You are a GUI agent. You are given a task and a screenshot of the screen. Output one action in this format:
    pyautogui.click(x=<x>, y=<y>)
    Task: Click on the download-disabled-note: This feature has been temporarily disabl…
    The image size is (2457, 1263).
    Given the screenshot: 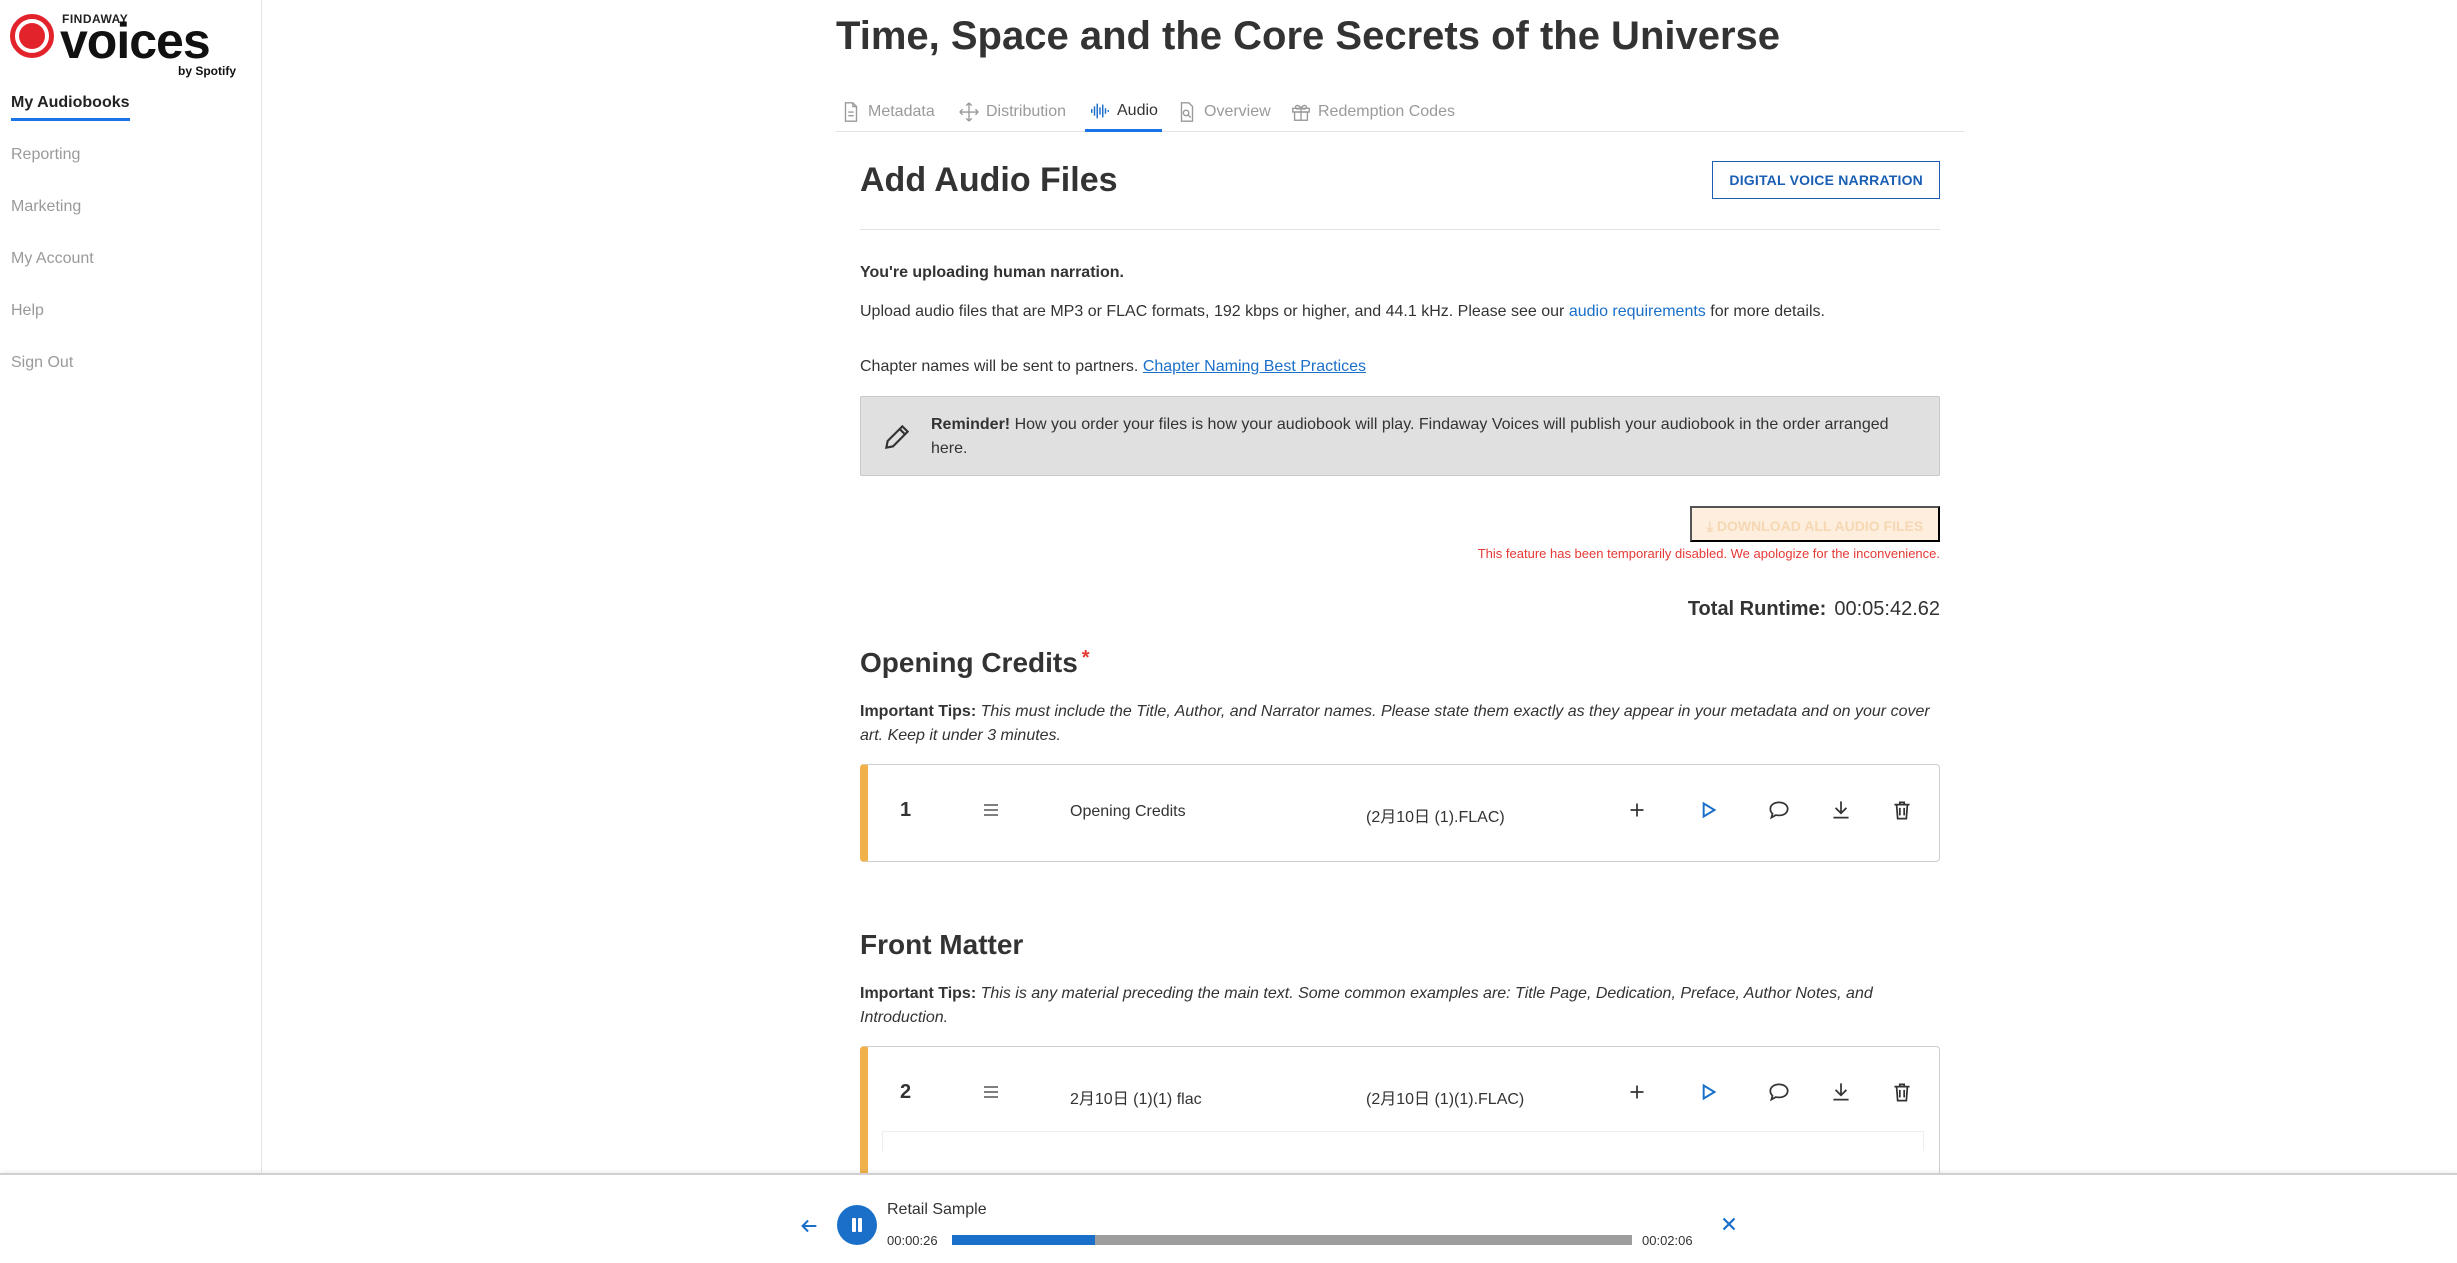 What is the action you would take?
    pyautogui.click(x=1708, y=553)
    